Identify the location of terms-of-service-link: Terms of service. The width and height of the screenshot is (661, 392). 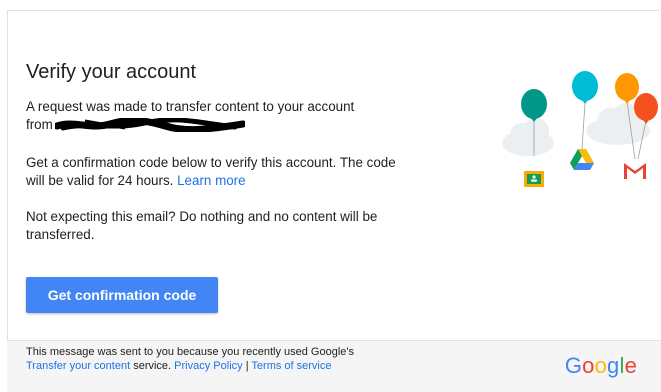
(291, 366).